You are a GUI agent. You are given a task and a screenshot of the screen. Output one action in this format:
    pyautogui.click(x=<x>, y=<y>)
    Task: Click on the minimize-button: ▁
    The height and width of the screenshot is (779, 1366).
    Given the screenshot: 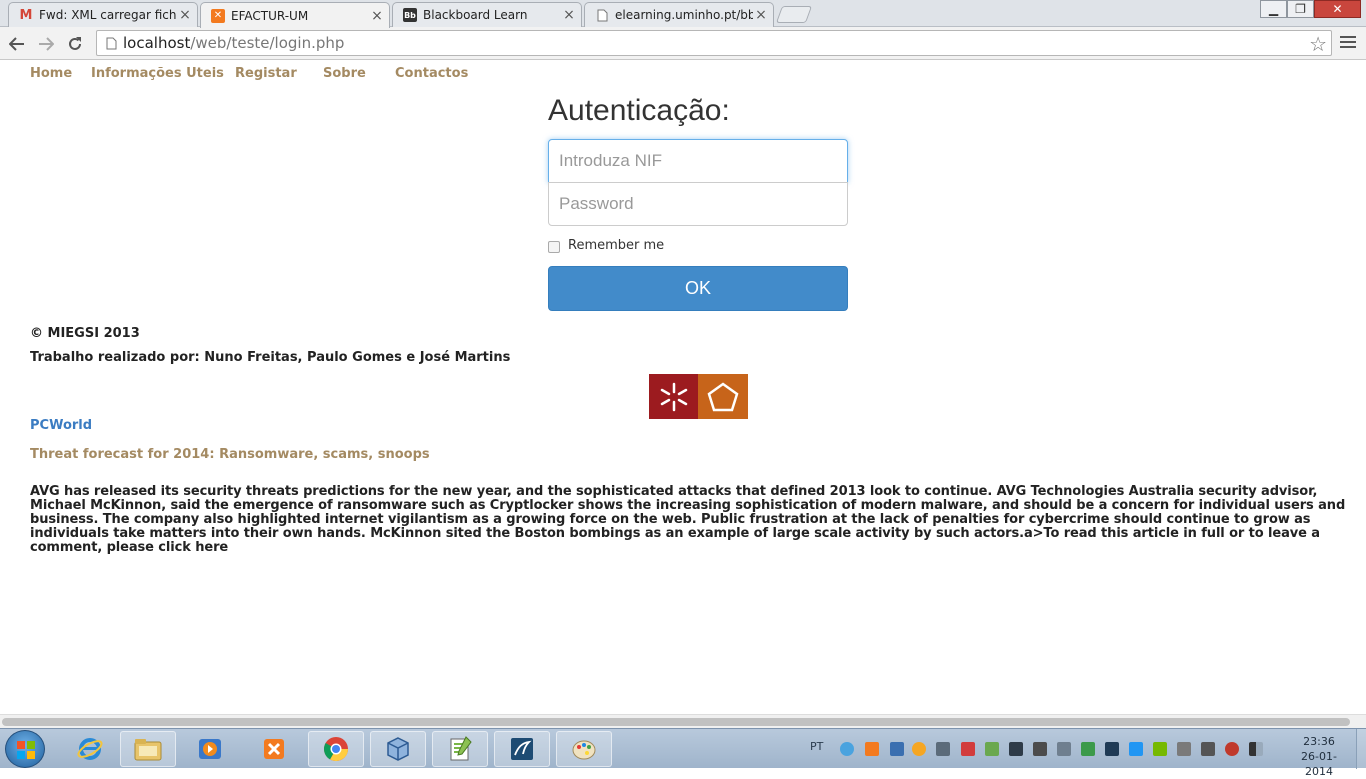 What is the action you would take?
    pyautogui.click(x=1273, y=9)
    